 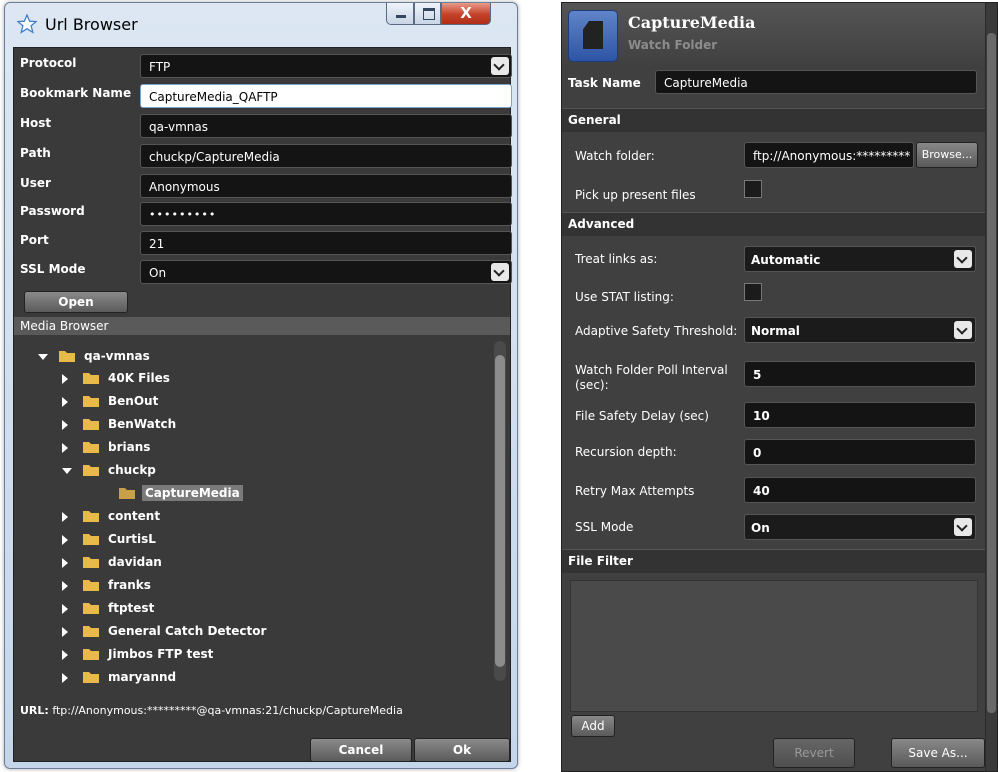 What do you see at coordinates (829, 155) in the screenshot?
I see `watch-folder-input: ftp://Anonymous:*********` at bounding box center [829, 155].